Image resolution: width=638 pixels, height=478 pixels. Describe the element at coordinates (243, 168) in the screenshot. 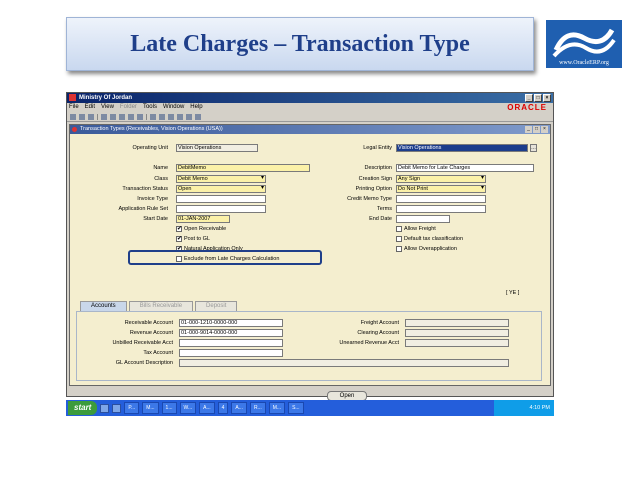

I see `name-field: DebitMemo` at that location.